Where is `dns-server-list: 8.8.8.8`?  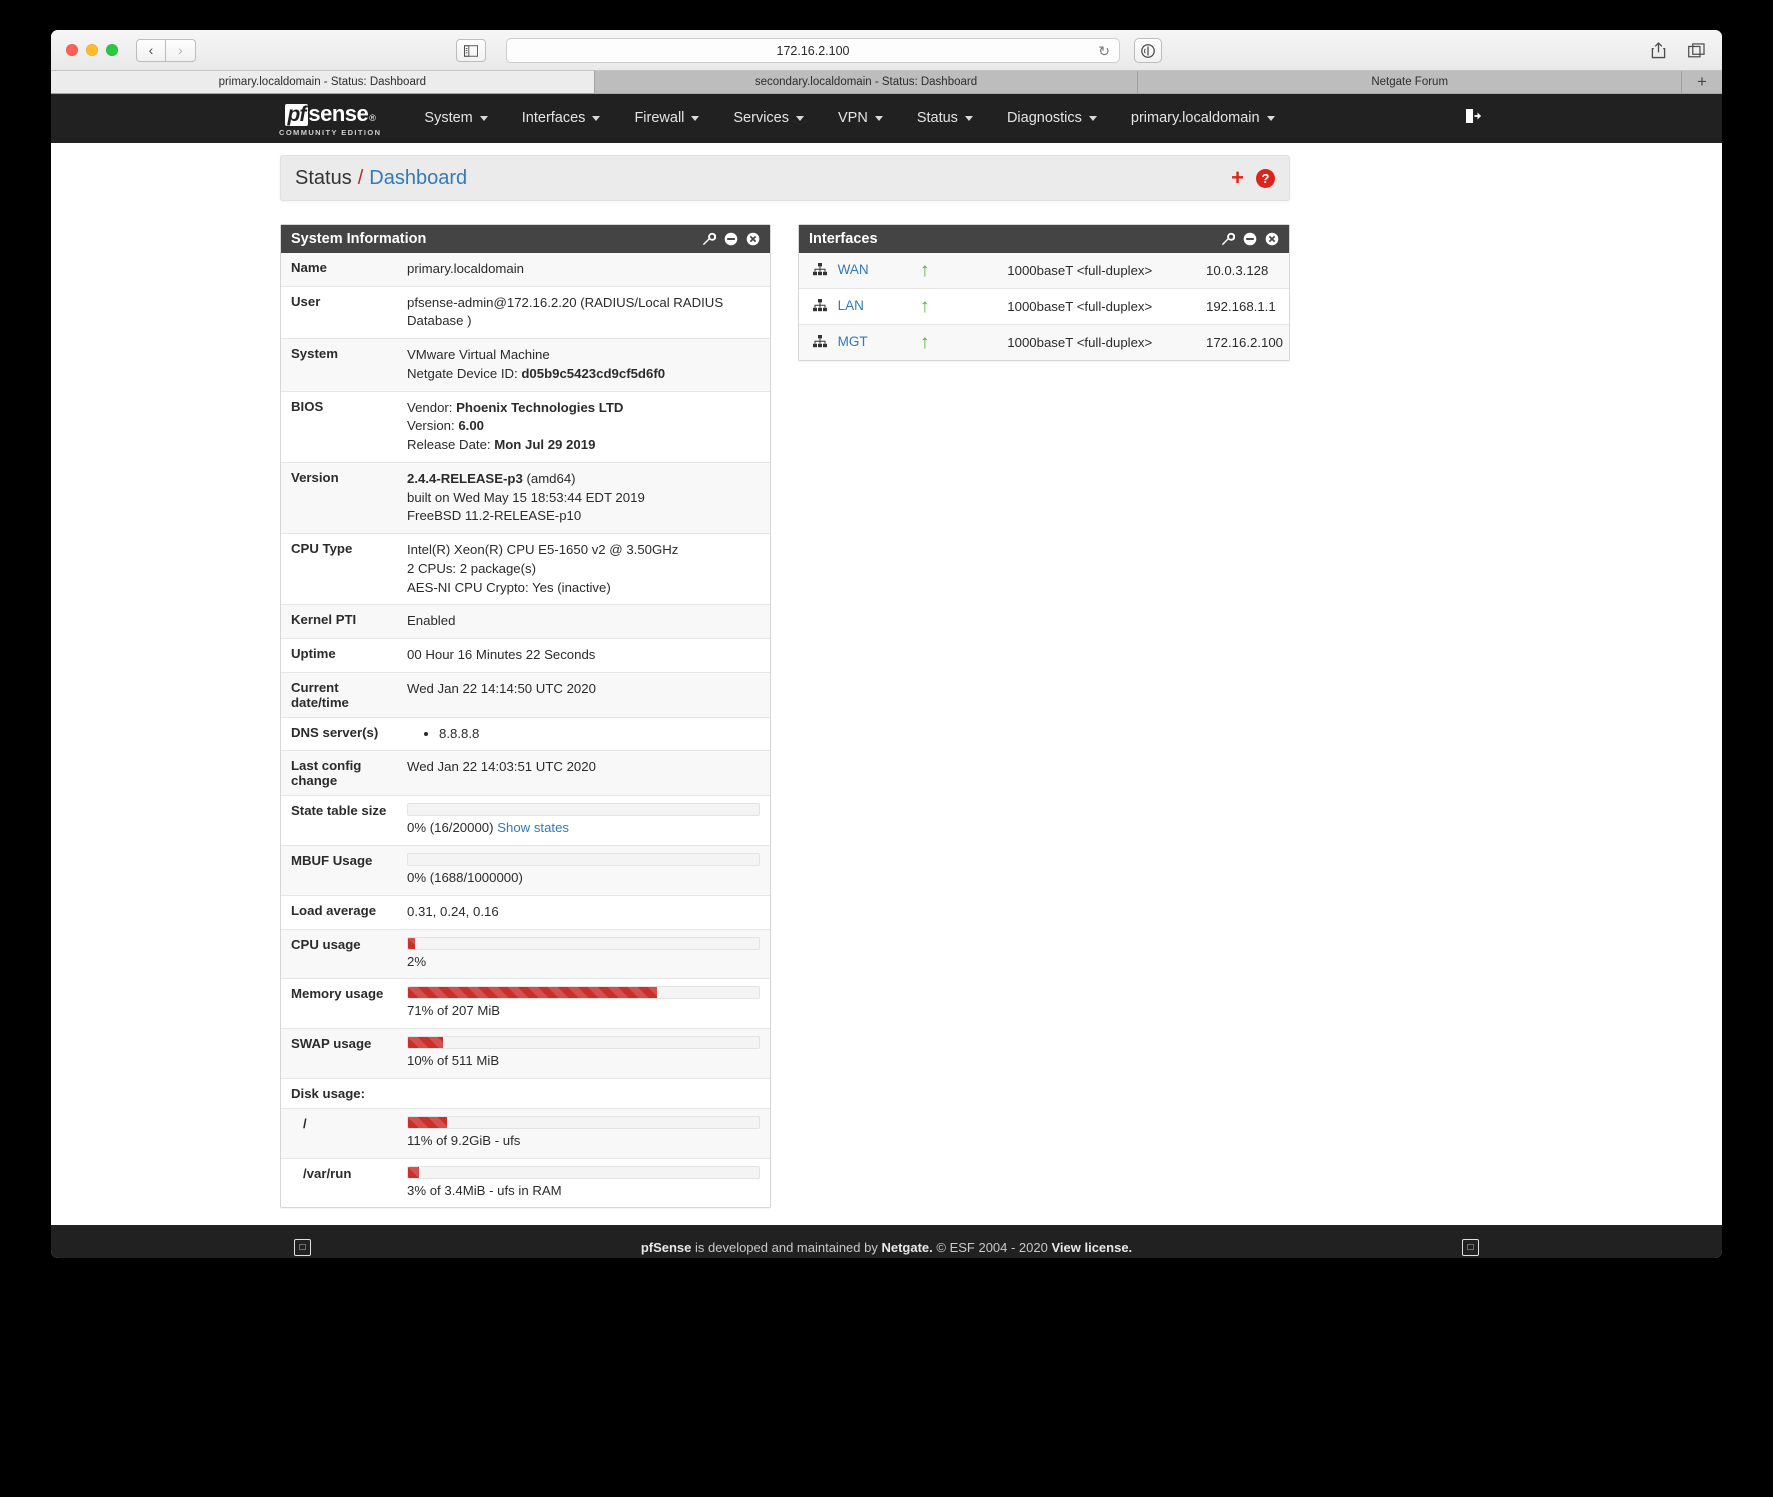 dns-server-list: 8.8.8.8 is located at coordinates (599, 734).